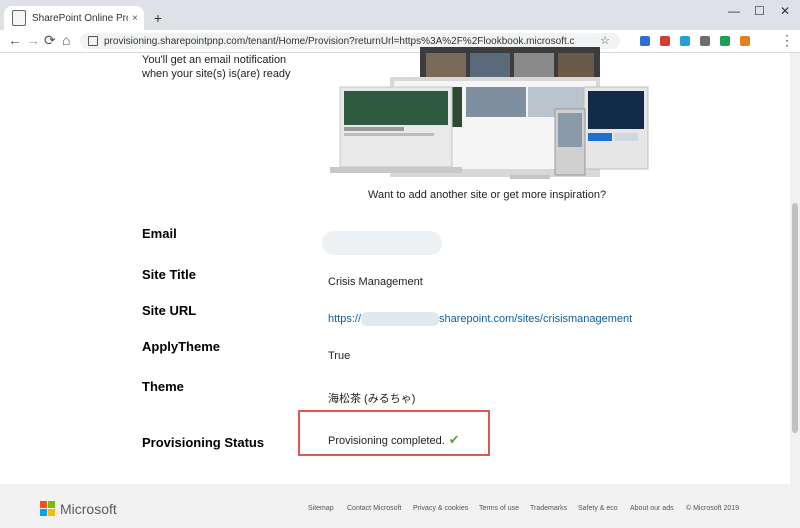 The width and height of the screenshot is (800, 528). What do you see at coordinates (135, 18) in the screenshot?
I see `close-tab-icon: ×` at bounding box center [135, 18].